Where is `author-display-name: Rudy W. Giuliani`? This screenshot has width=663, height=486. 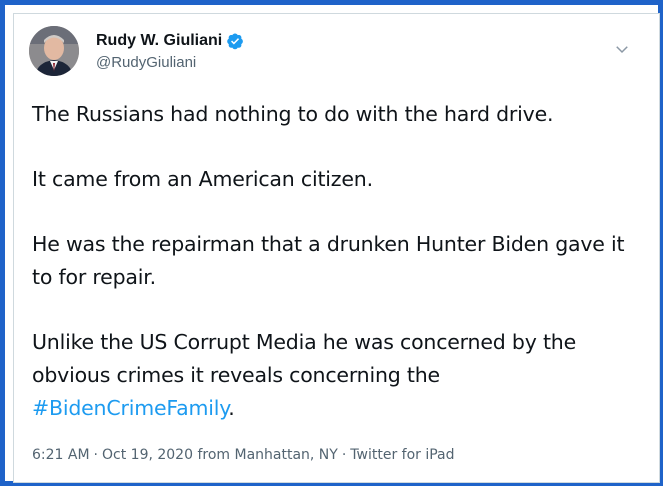
author-display-name: Rudy W. Giuliani is located at coordinates (159, 41).